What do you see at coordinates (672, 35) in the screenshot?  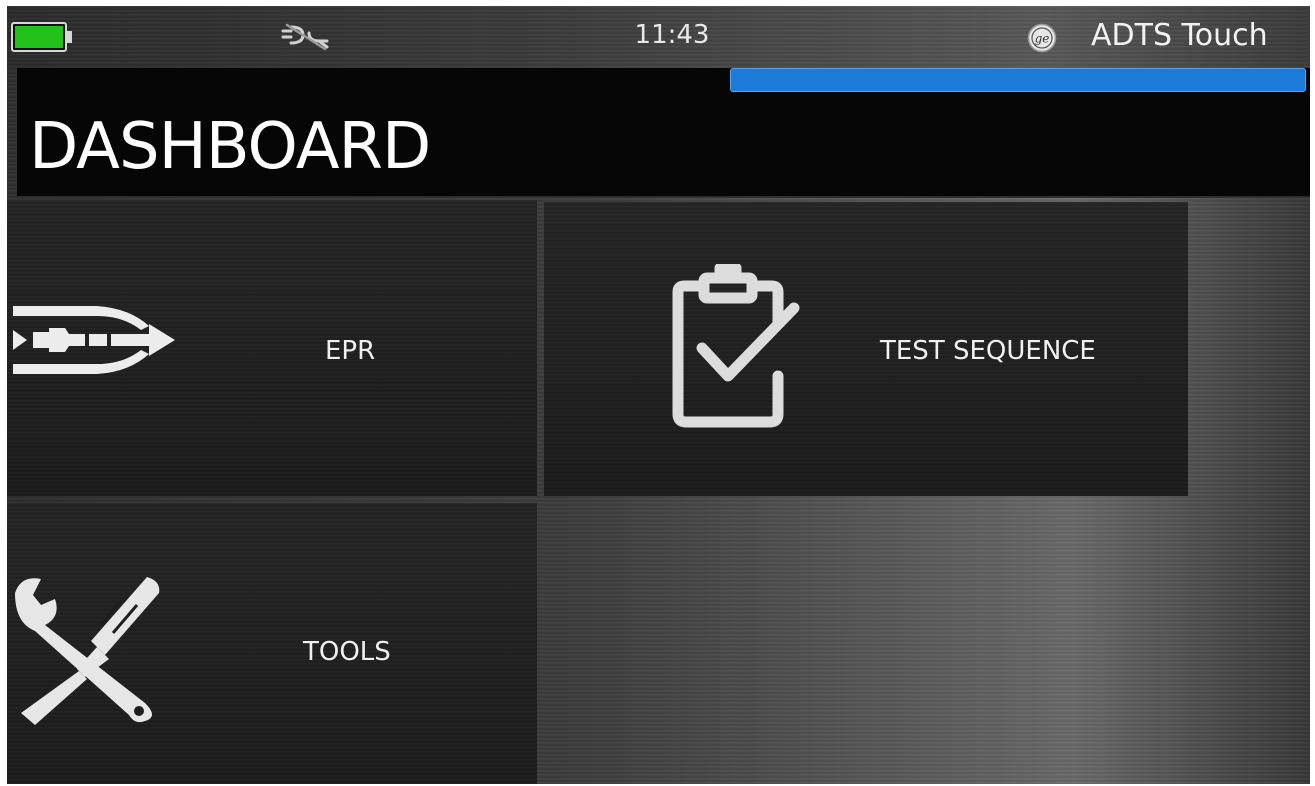 I see `clock: 11:43` at bounding box center [672, 35].